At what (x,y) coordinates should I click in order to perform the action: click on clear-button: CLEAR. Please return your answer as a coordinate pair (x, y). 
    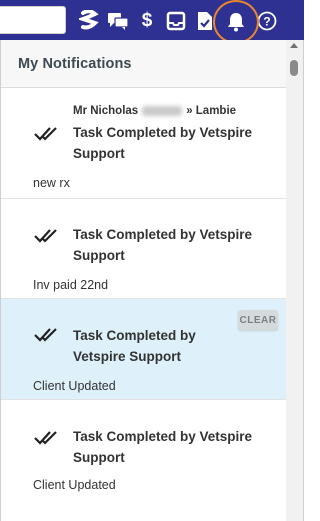
    Looking at the image, I should click on (258, 320).